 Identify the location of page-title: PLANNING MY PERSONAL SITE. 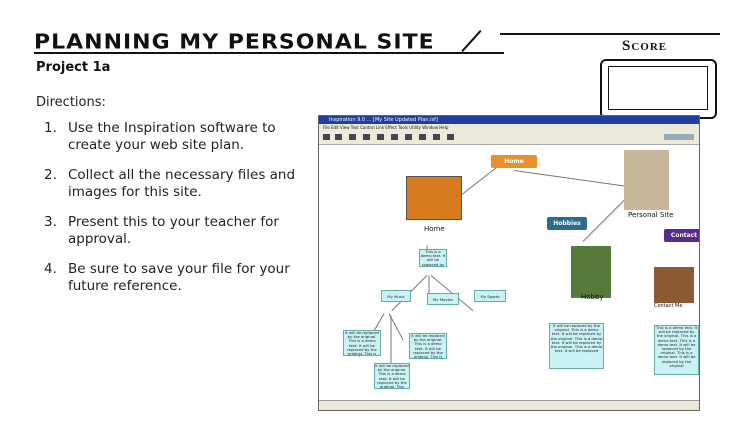
(234, 42).